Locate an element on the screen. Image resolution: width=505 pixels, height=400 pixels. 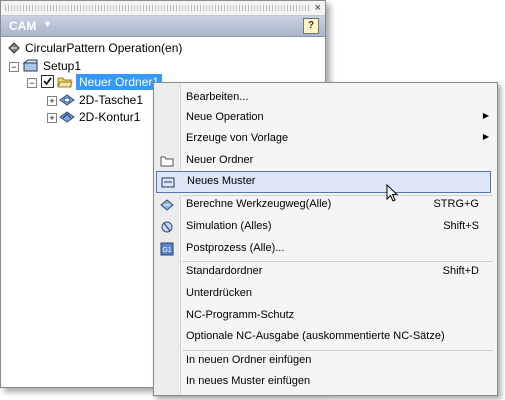
menu-item-label: In neues Muster einfügen is located at coordinates (248, 381).